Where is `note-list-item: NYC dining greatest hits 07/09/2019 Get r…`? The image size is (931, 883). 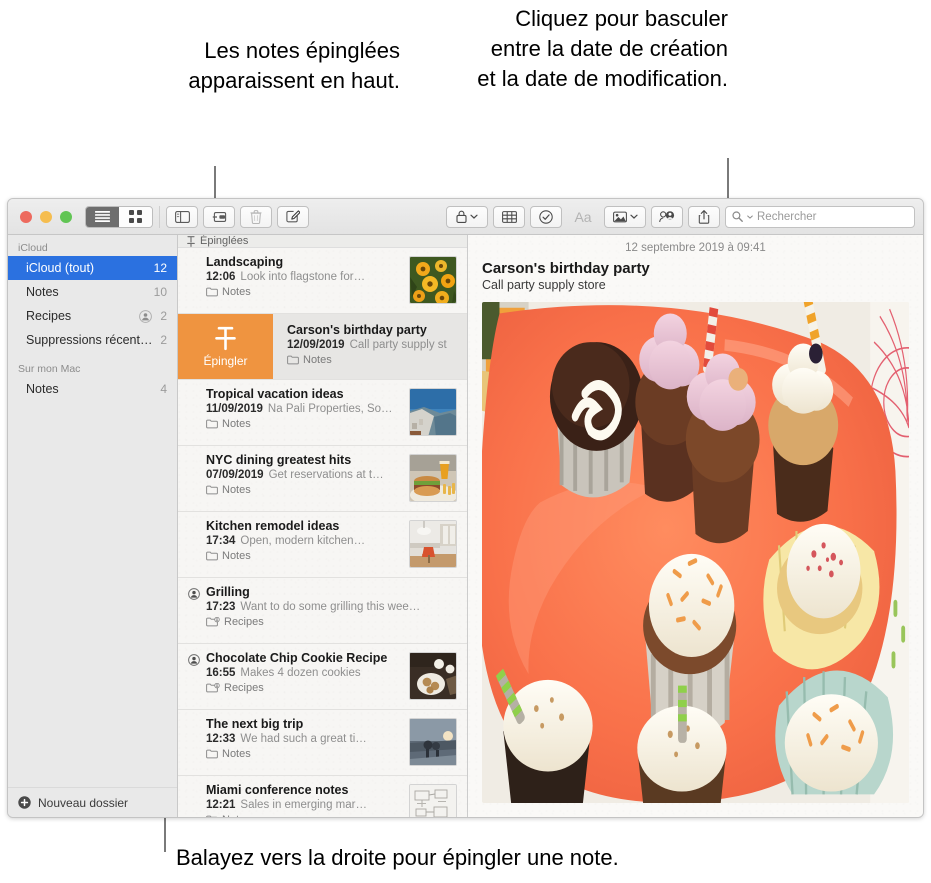 note-list-item: NYC dining greatest hits 07/09/2019 Get r… is located at coordinates (322, 479).